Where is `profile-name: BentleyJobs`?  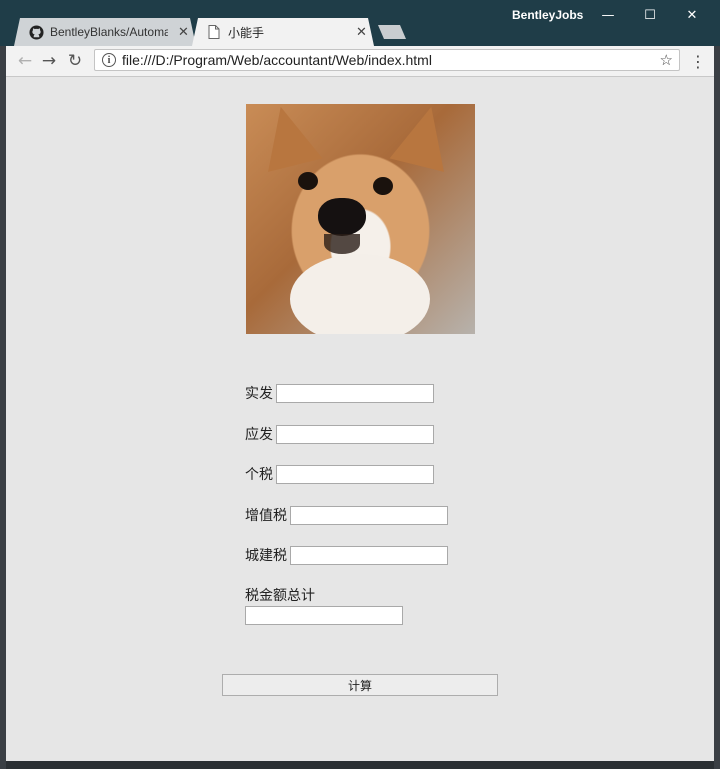 profile-name: BentleyJobs is located at coordinates (547, 15).